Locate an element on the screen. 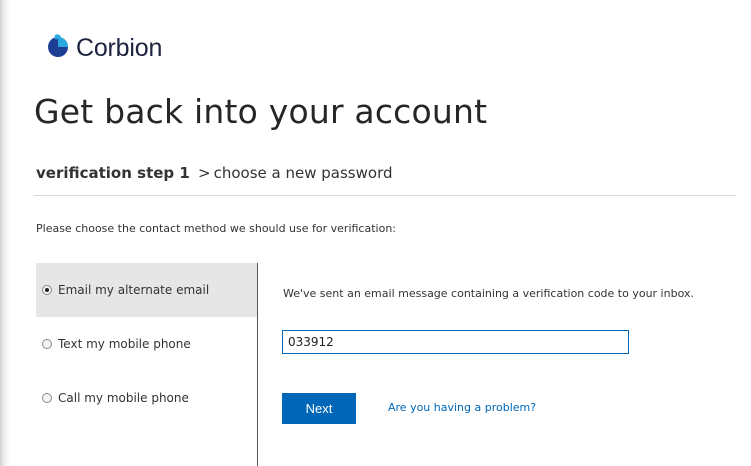 This screenshot has width=751, height=466. method-email: Email my alternate email is located at coordinates (146, 290).